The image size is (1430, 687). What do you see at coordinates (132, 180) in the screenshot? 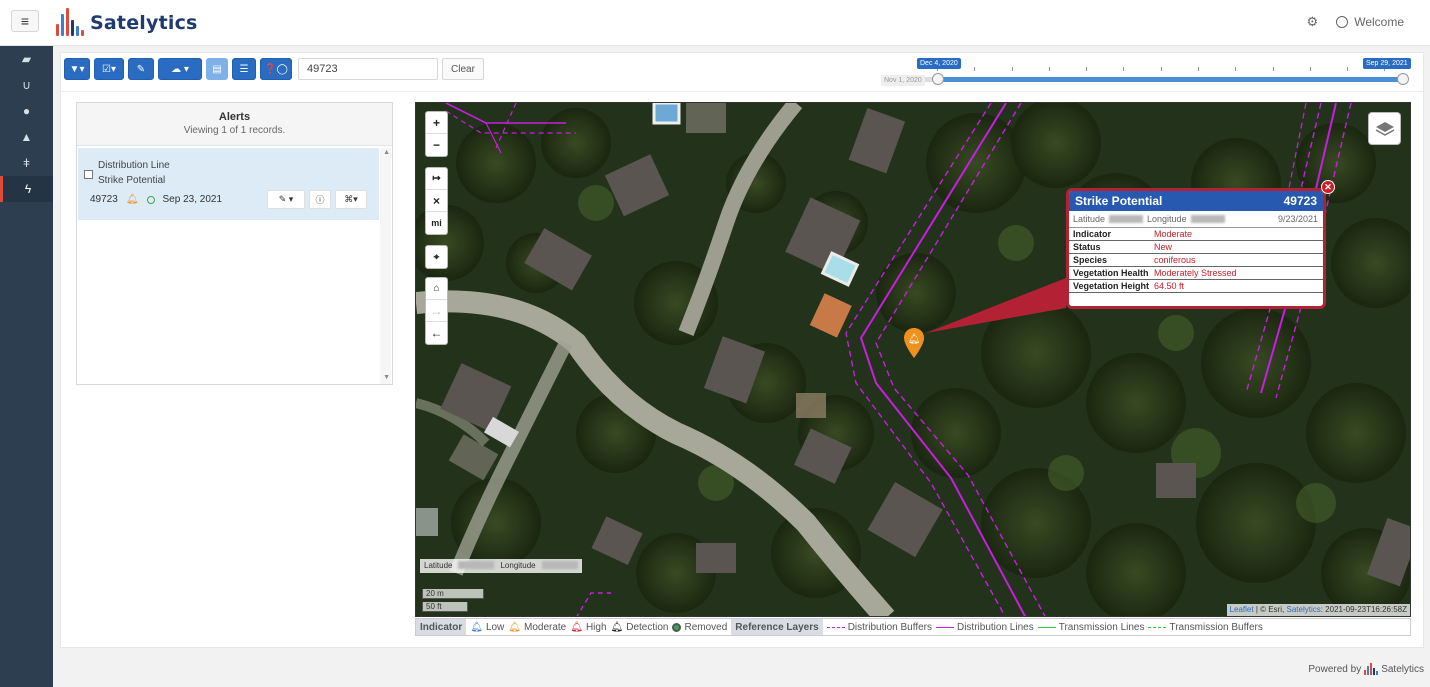
I see `alert-category: Strike Potential` at bounding box center [132, 180].